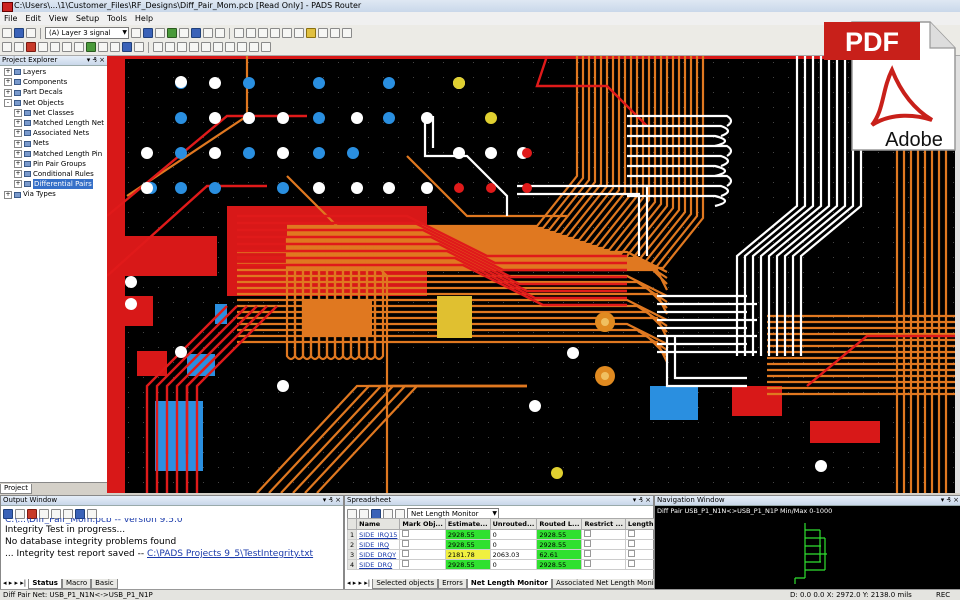 The width and height of the screenshot is (960, 600). What do you see at coordinates (127, 47) in the screenshot?
I see `properties-icon` at bounding box center [127, 47].